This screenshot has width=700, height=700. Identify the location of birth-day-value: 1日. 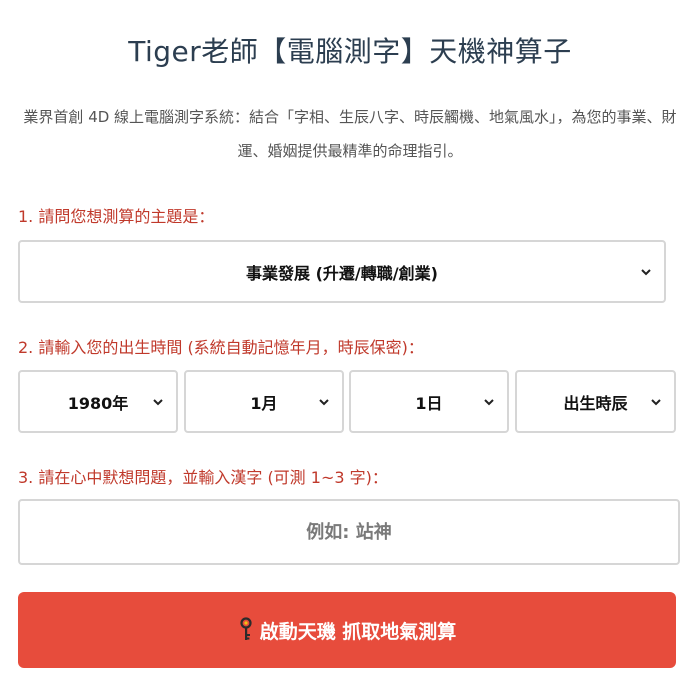
(429, 403).